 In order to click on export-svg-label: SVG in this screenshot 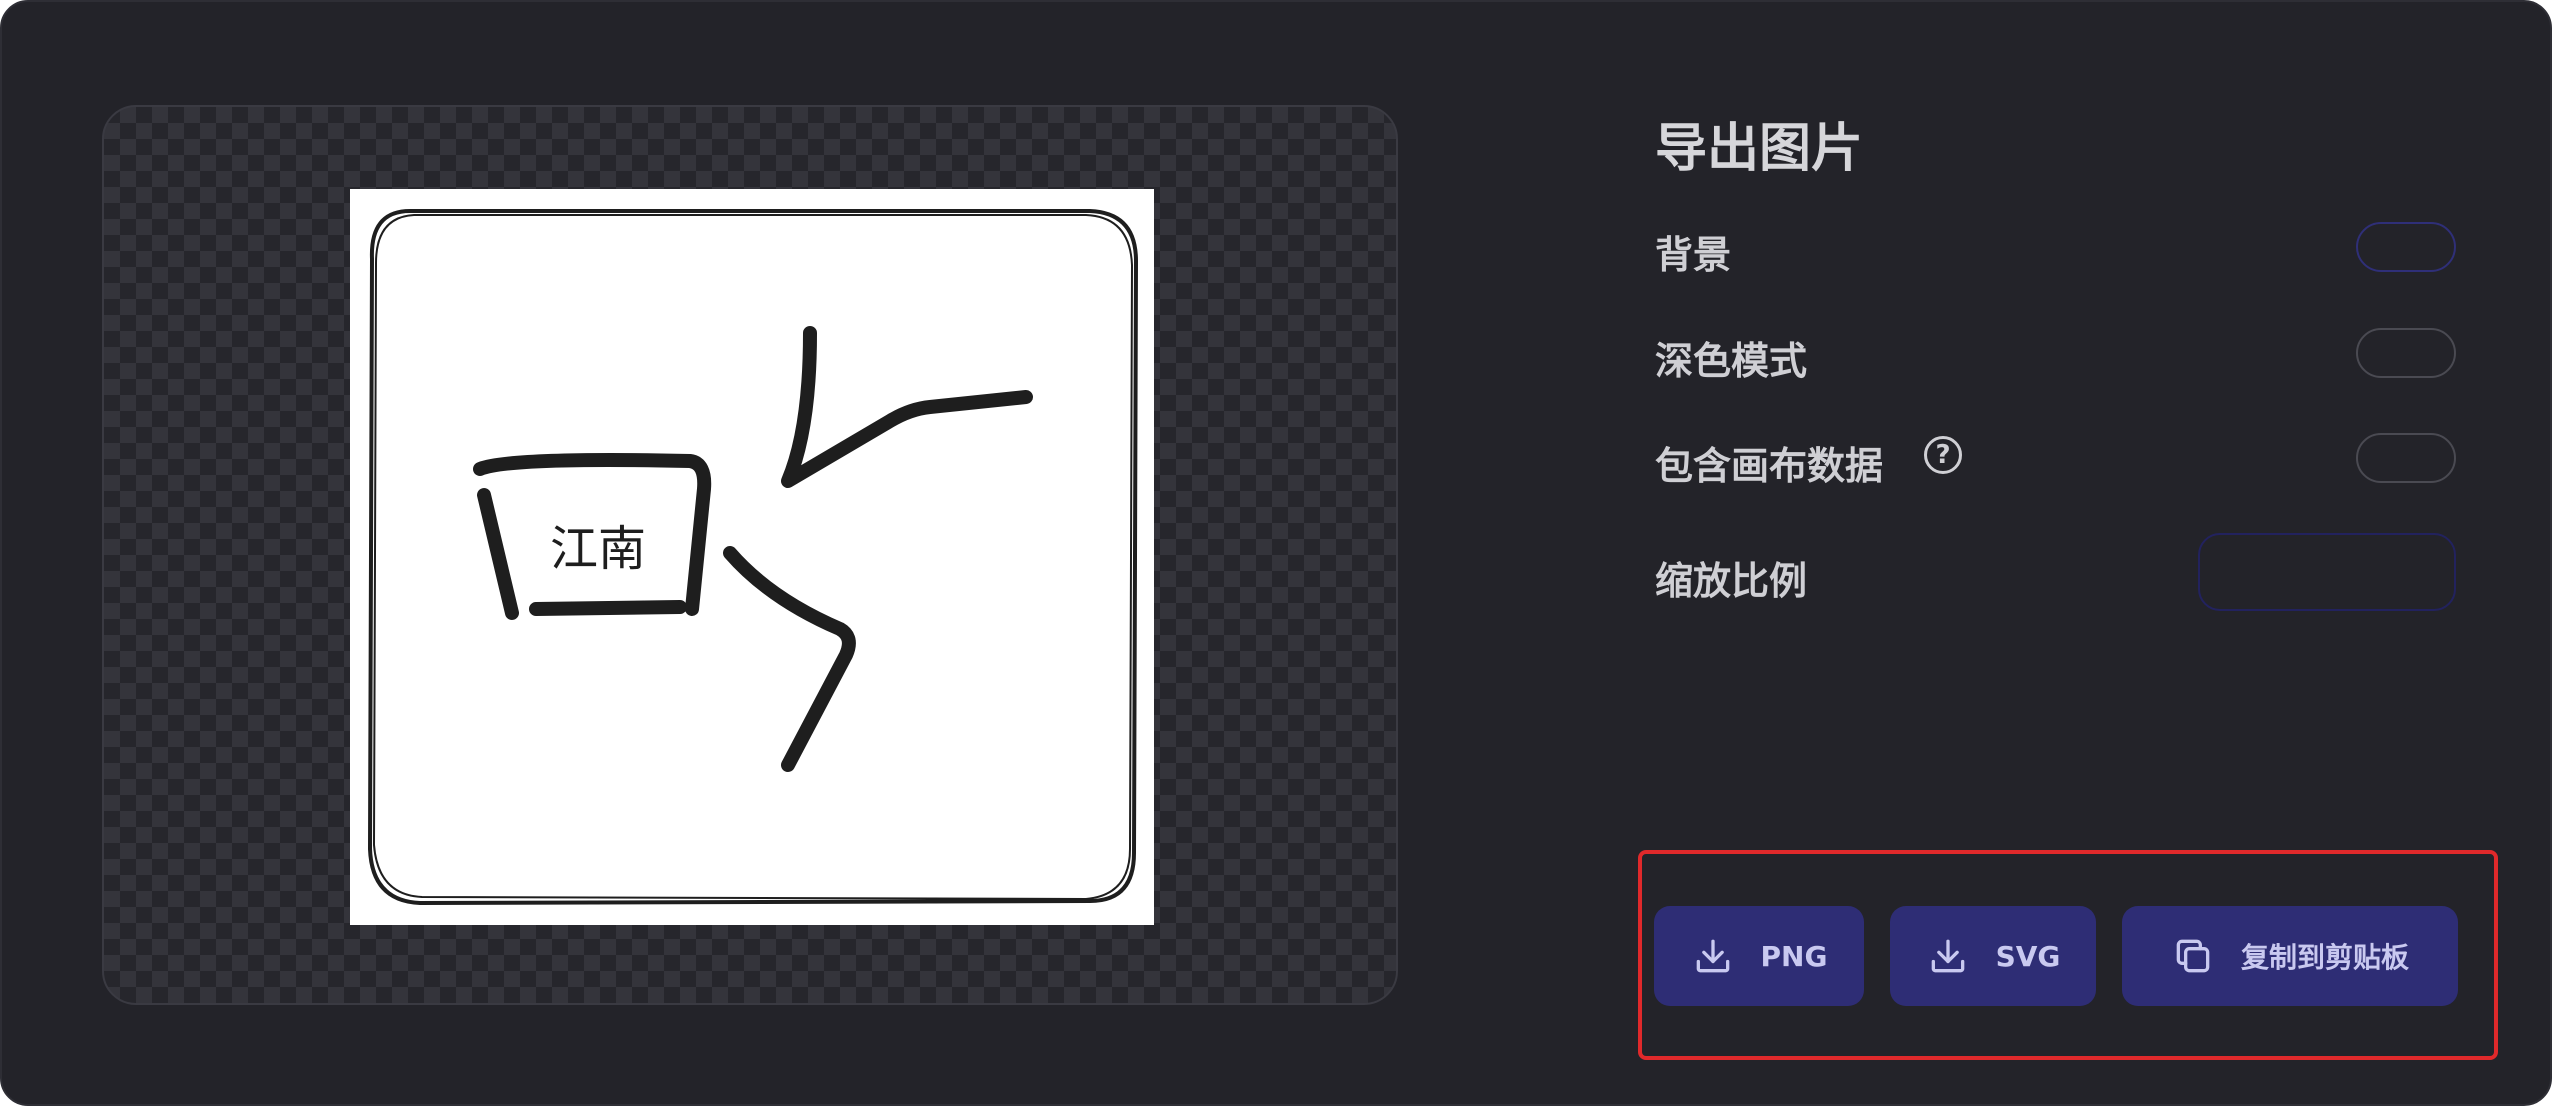, I will do `click(2028, 956)`.